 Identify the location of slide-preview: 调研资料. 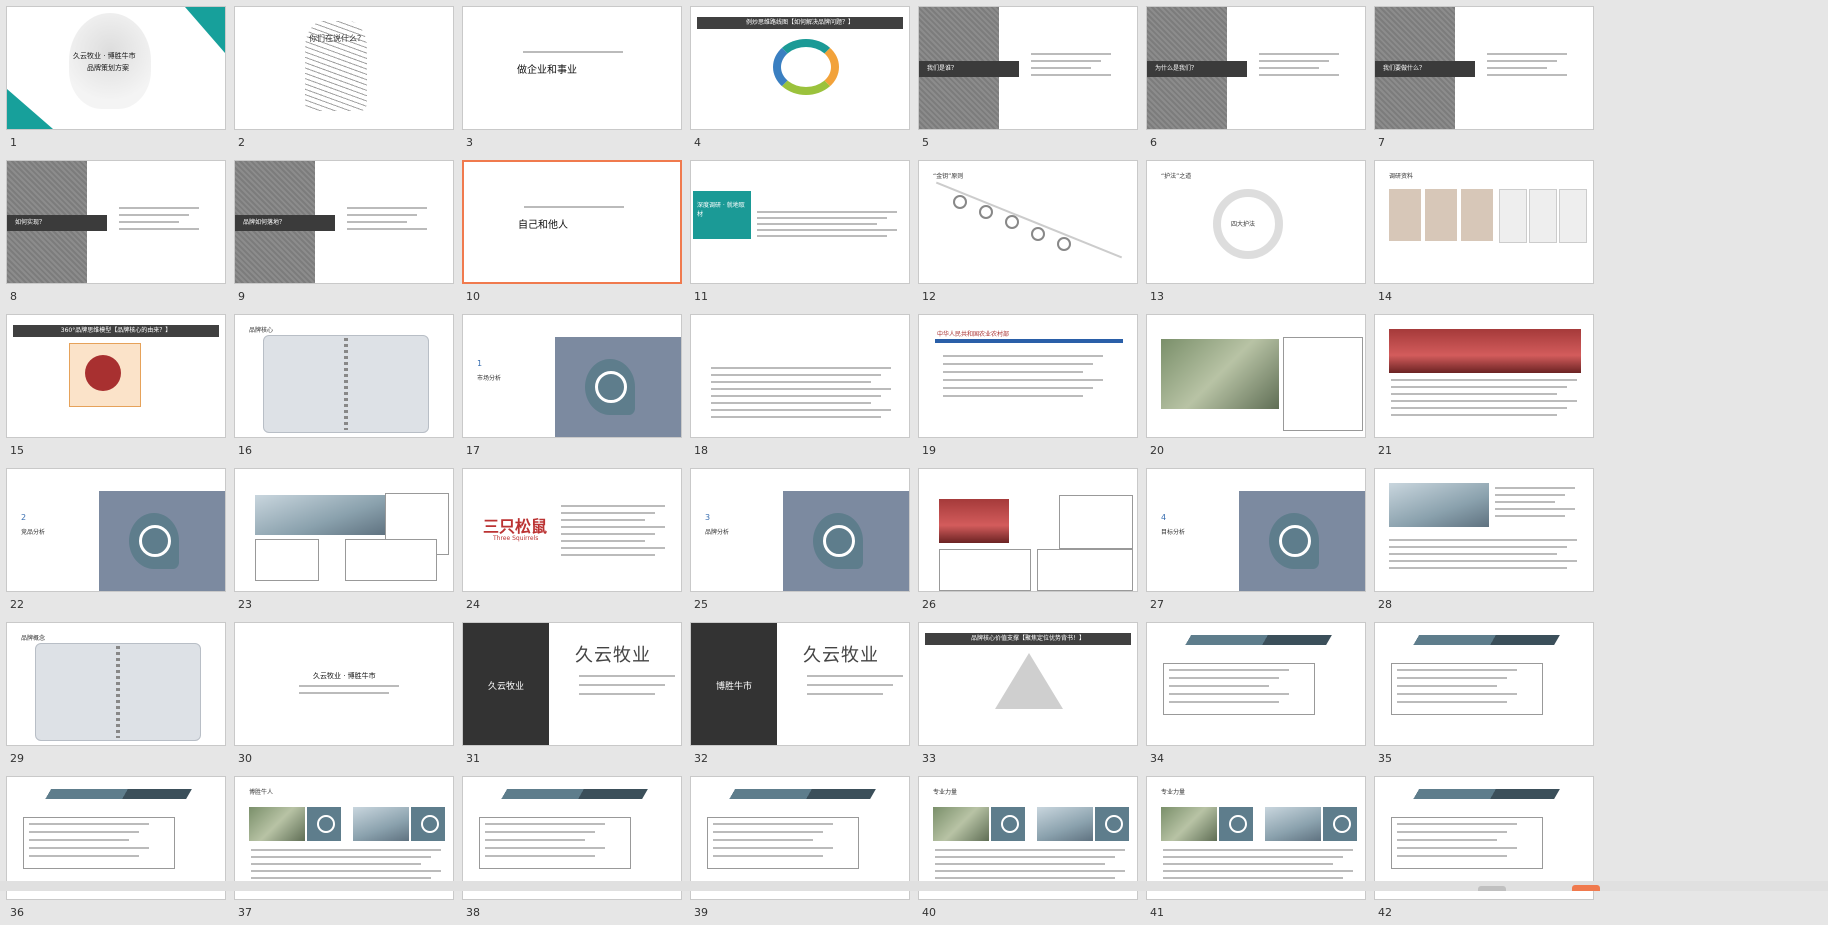
(1484, 222).